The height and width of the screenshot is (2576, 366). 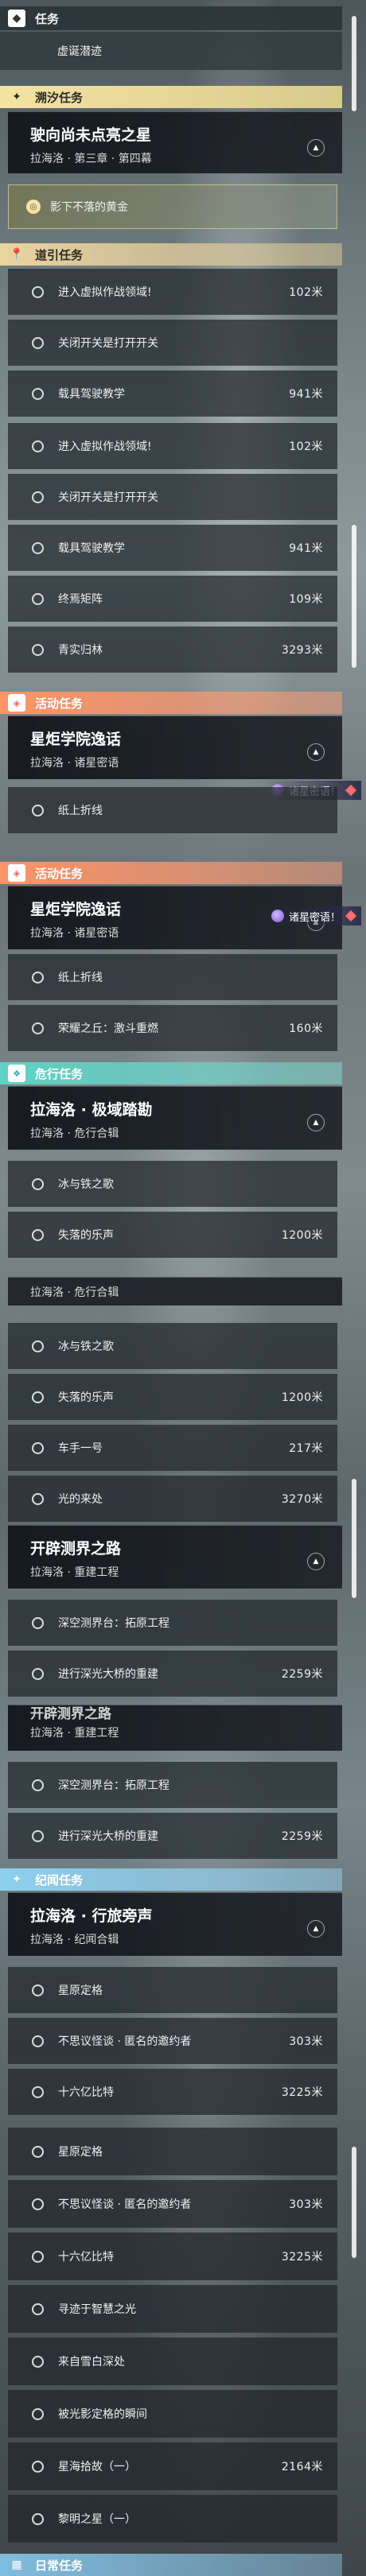 What do you see at coordinates (16, 1074) in the screenshot?
I see `hazard-icon: ❖` at bounding box center [16, 1074].